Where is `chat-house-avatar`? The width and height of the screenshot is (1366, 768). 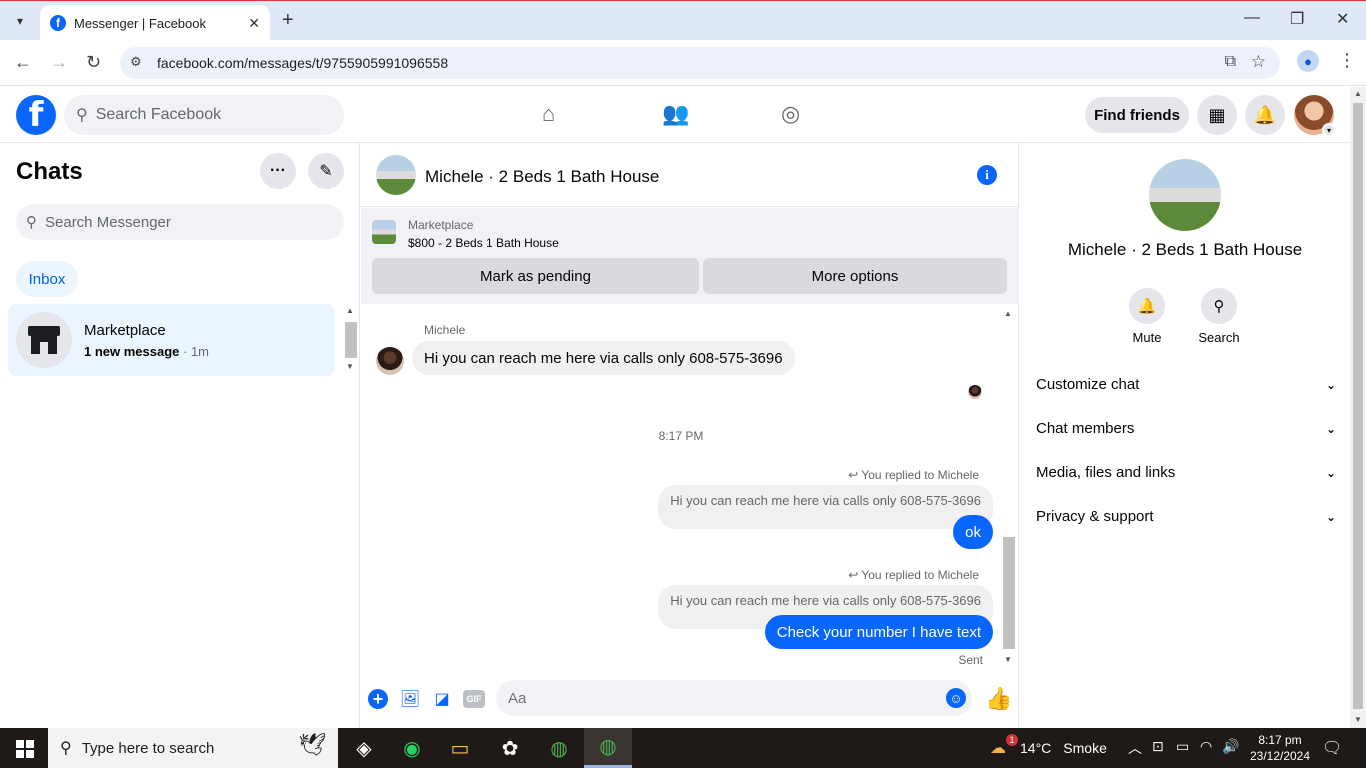
chat-house-avatar is located at coordinates (396, 175).